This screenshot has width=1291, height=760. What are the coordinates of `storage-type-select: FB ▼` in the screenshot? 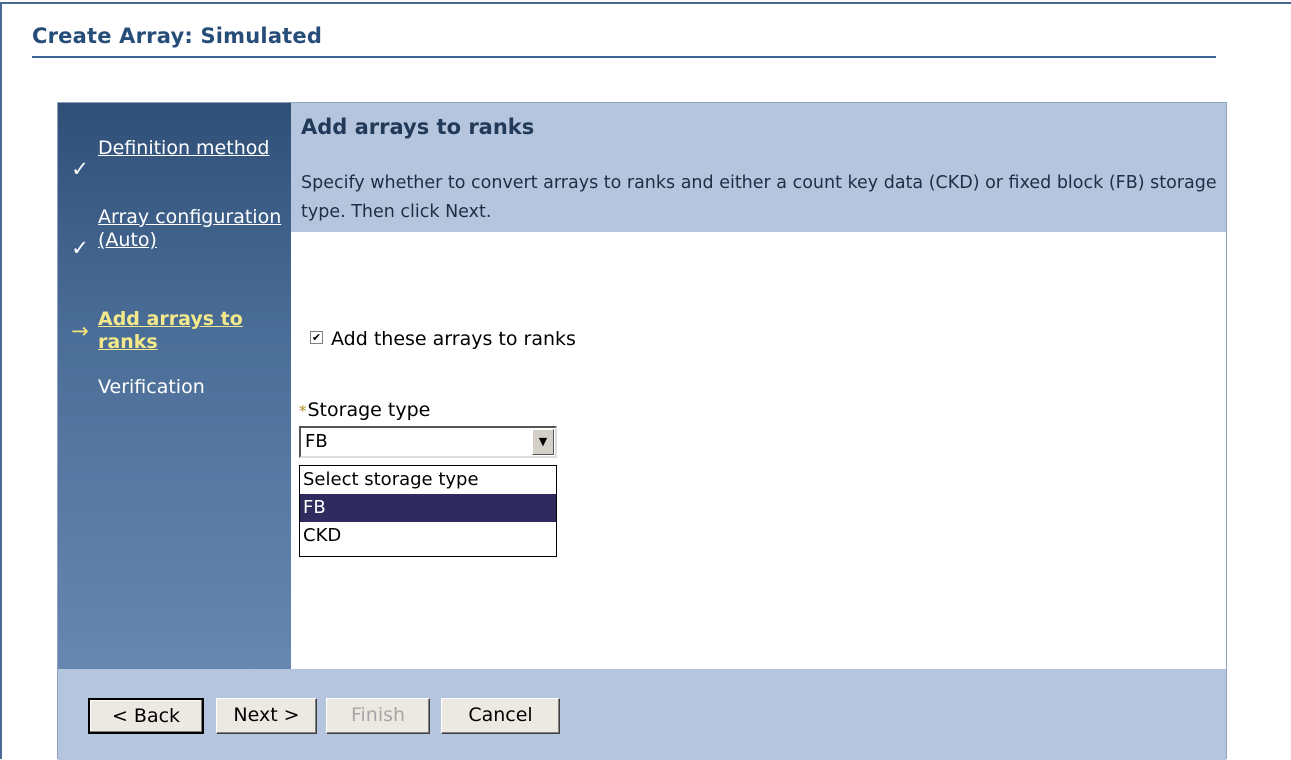 It's located at (428, 442).